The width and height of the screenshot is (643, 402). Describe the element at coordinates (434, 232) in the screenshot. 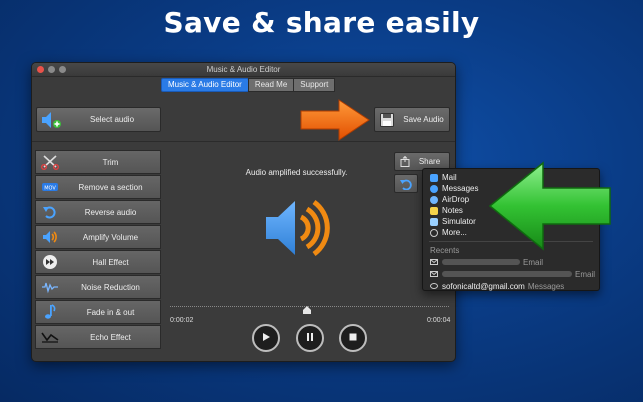

I see `more-icon` at that location.